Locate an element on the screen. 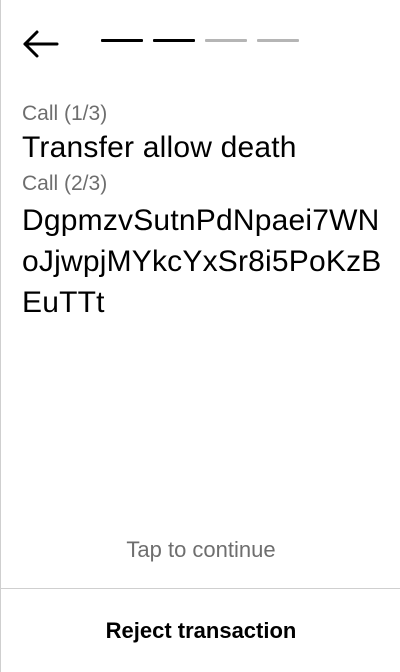 The image size is (400, 672). header is located at coordinates (200, 45).